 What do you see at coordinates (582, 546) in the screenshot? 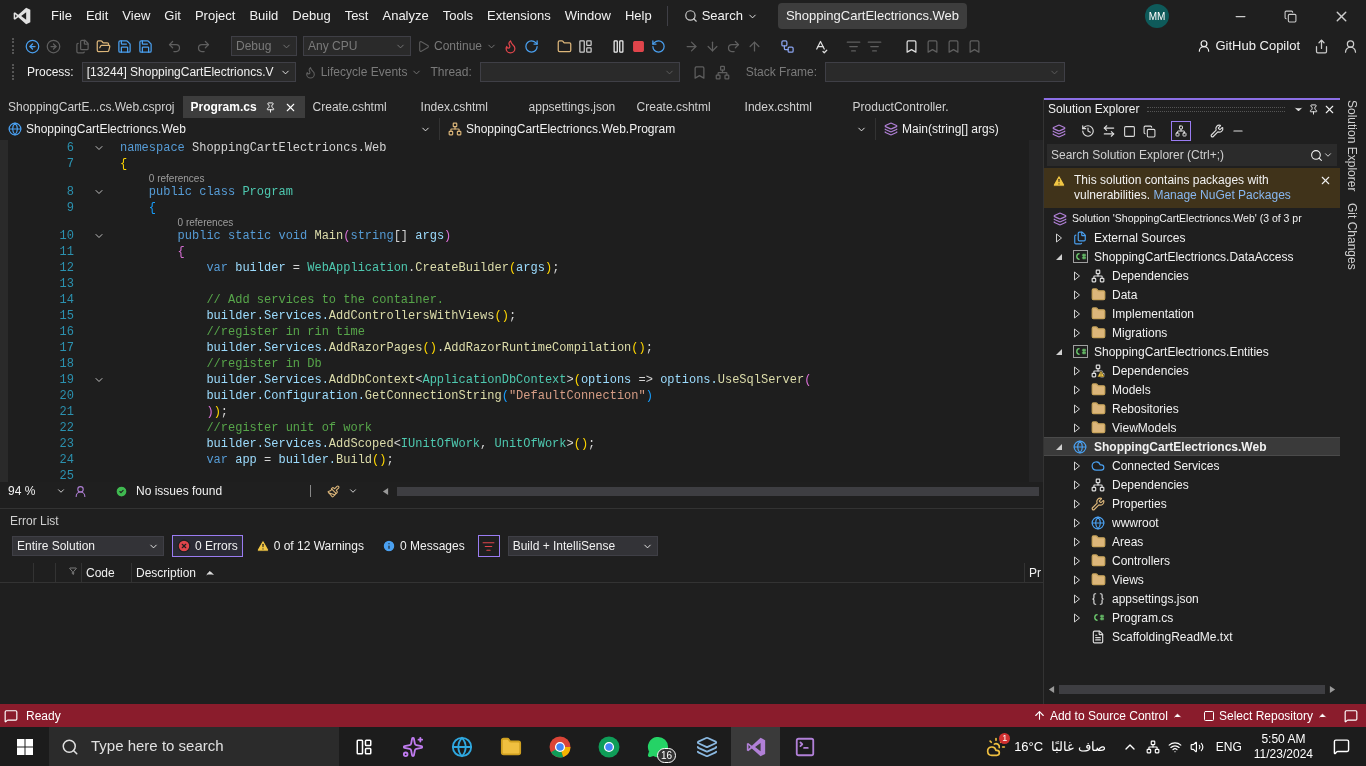
I see `source-dropdown: Build + IntelliSense` at bounding box center [582, 546].